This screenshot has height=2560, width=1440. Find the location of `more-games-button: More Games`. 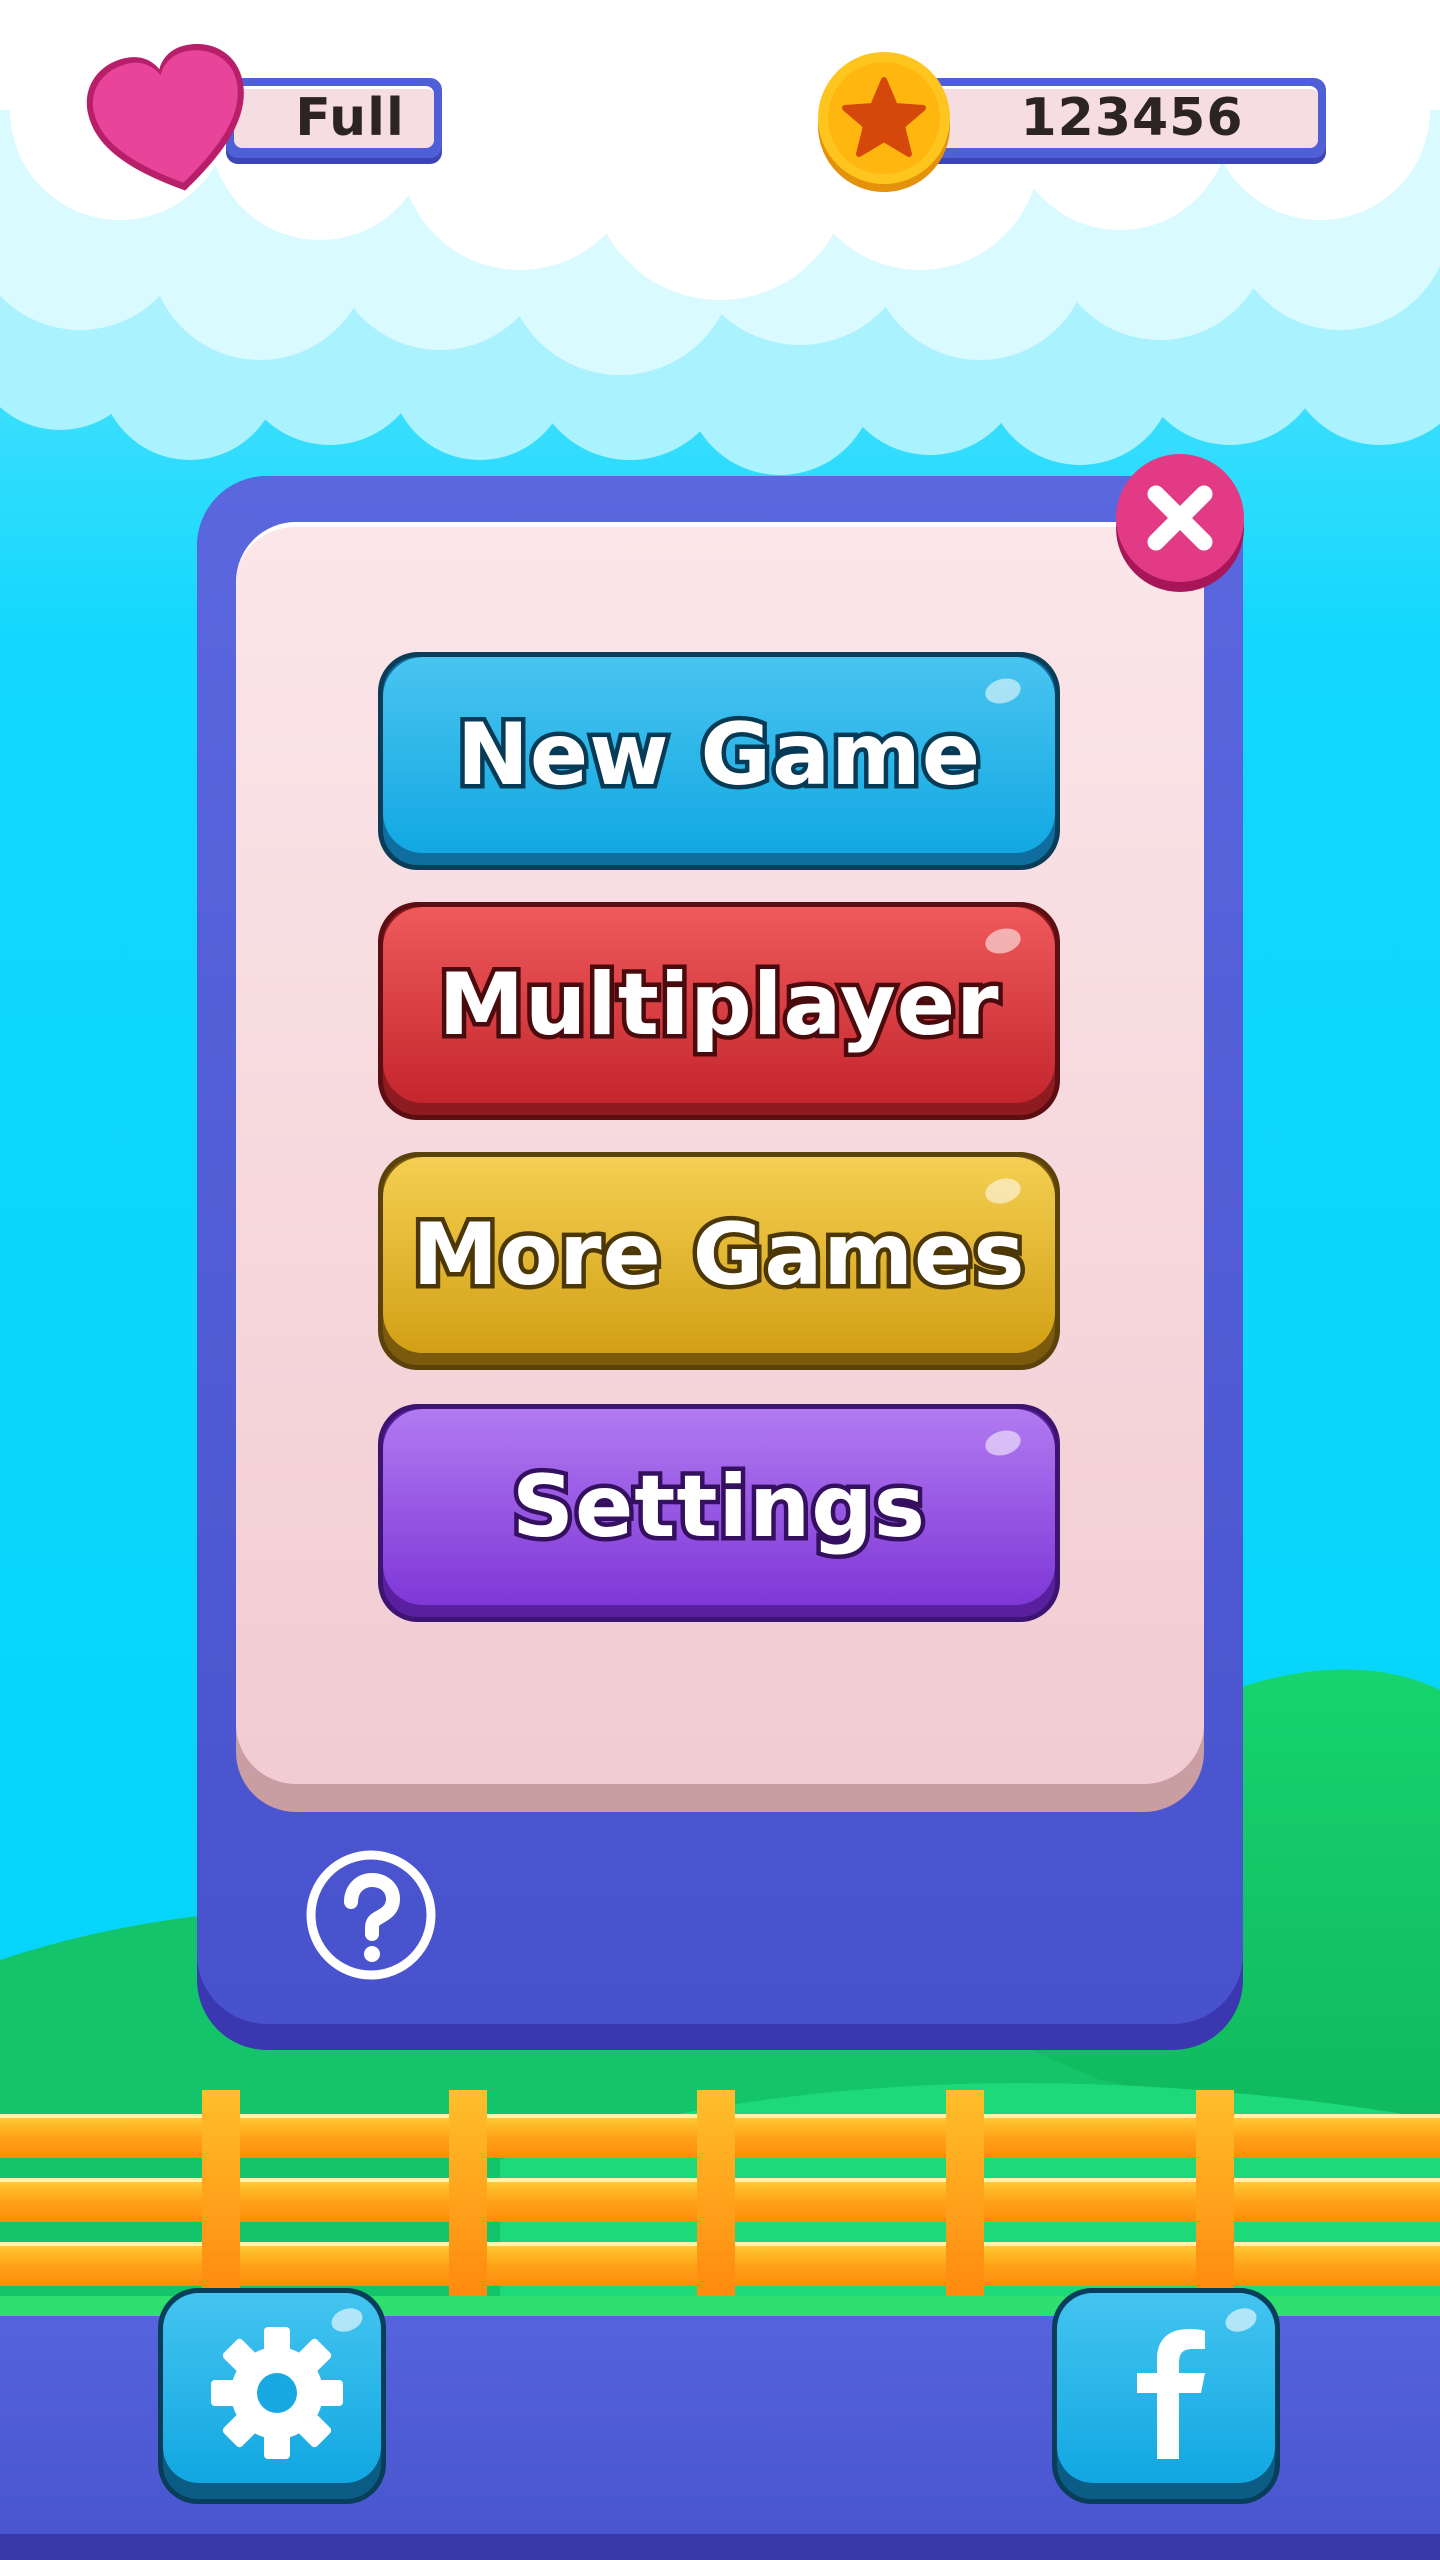

more-games-button: More Games is located at coordinates (719, 1261).